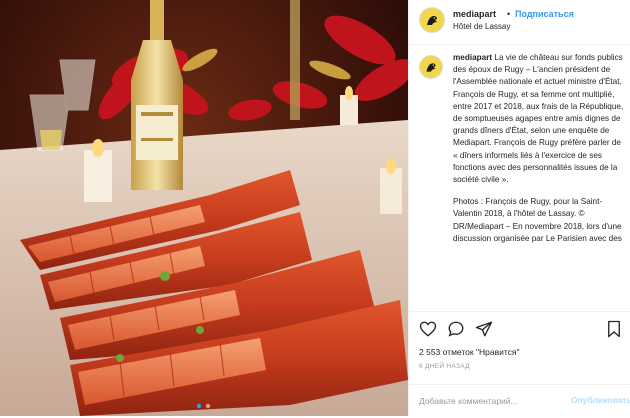  Describe the element at coordinates (481, 26) in the screenshot. I see `location-link: Hôtel de Lassay` at that location.